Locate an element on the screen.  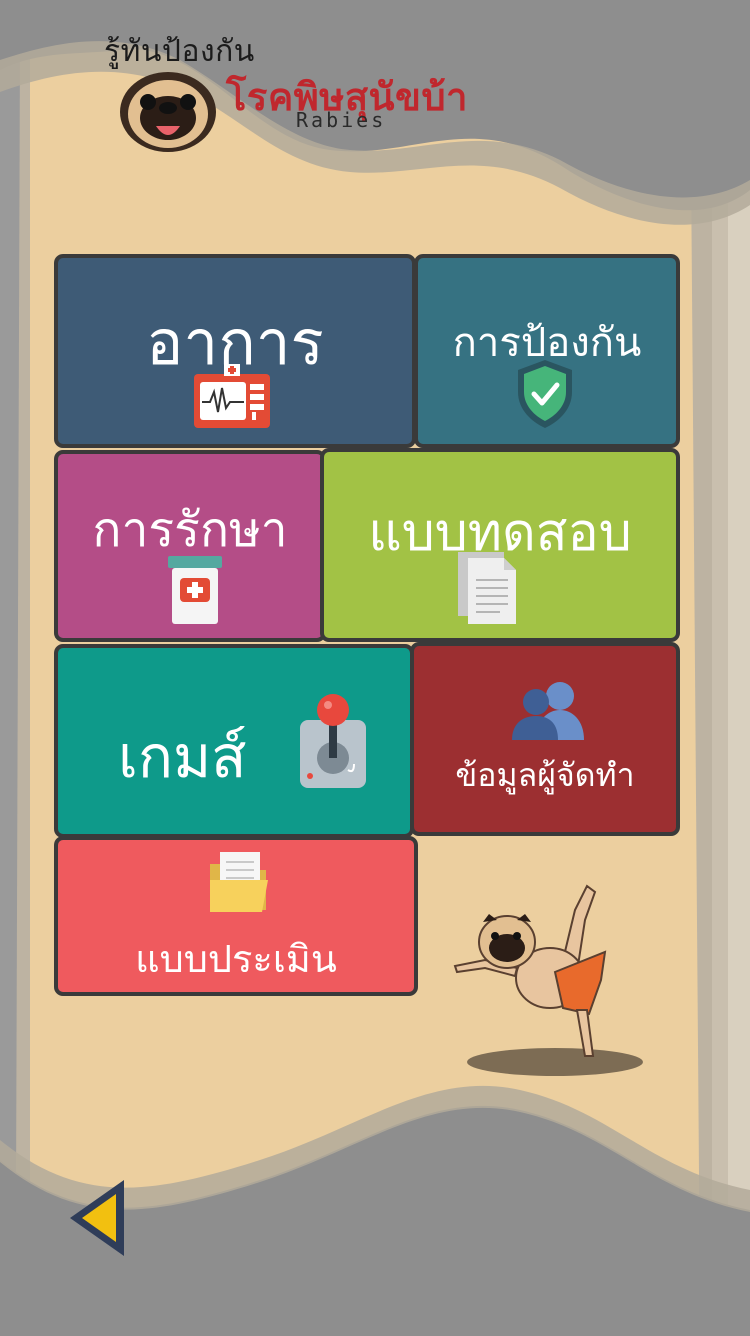
menu-tile-game: เกมส์ is located at coordinates (234, 741).